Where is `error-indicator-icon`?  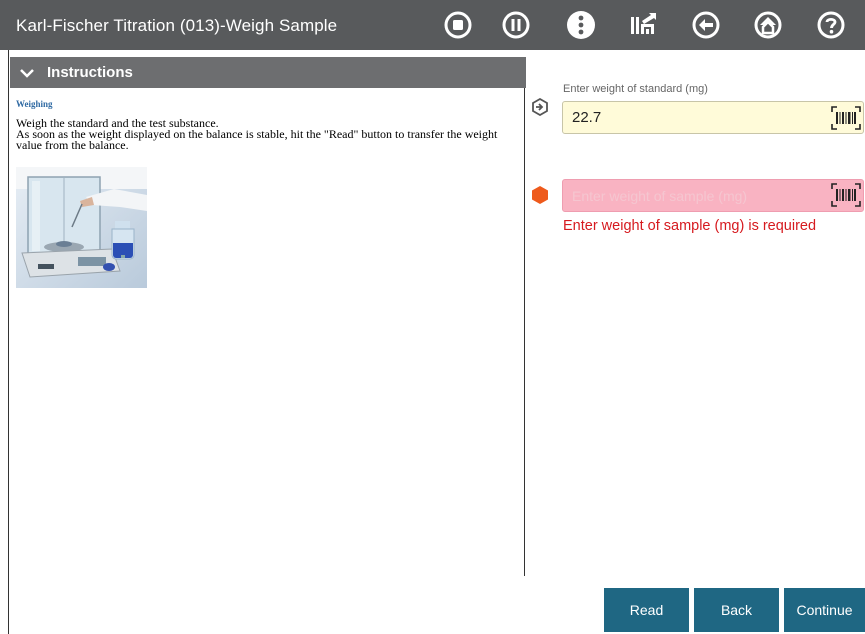 error-indicator-icon is located at coordinates (540, 195).